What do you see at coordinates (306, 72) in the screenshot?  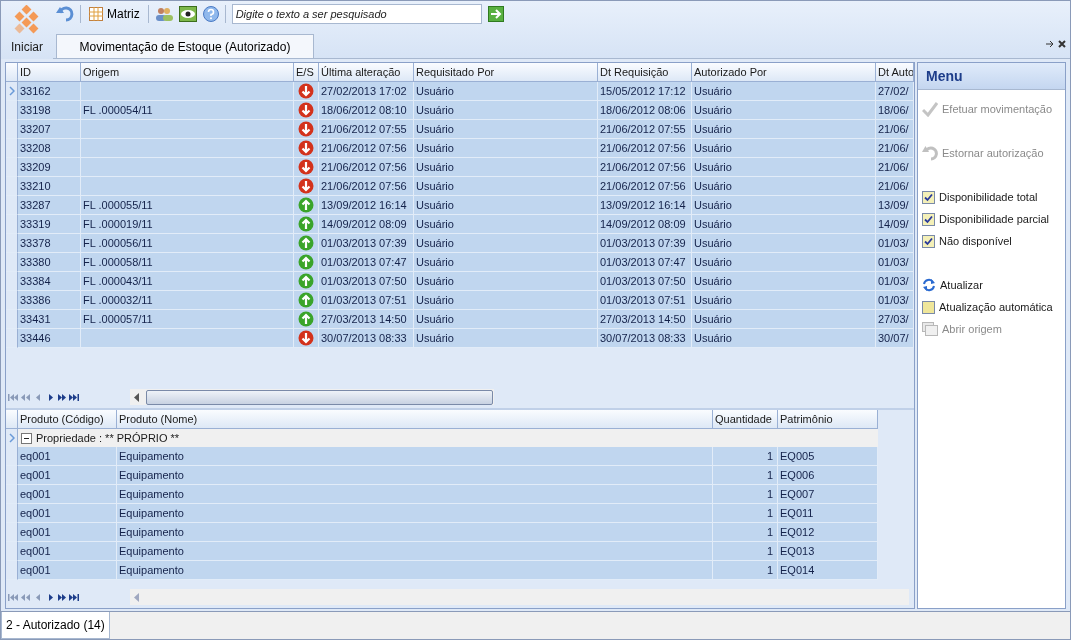 I see `column-header: E/S` at bounding box center [306, 72].